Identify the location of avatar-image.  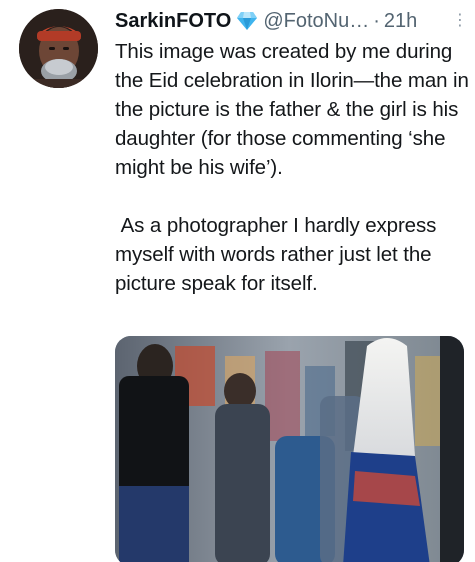
(58, 48).